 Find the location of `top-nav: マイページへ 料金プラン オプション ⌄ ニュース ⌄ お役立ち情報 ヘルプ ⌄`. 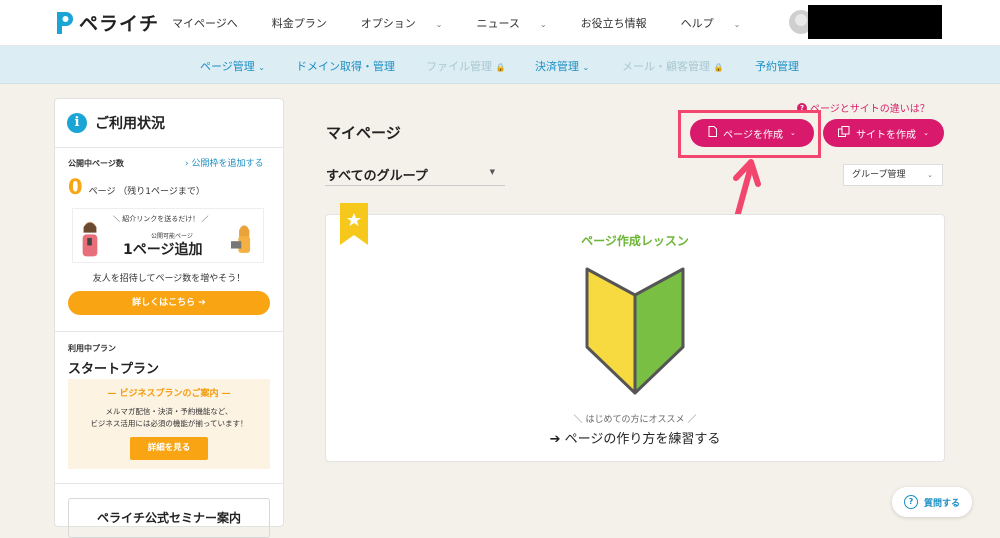

top-nav: マイページへ 料金プラン オプション ⌄ ニュース ⌄ お役立ち情報 ヘルプ ⌄ is located at coordinates (473, 23).